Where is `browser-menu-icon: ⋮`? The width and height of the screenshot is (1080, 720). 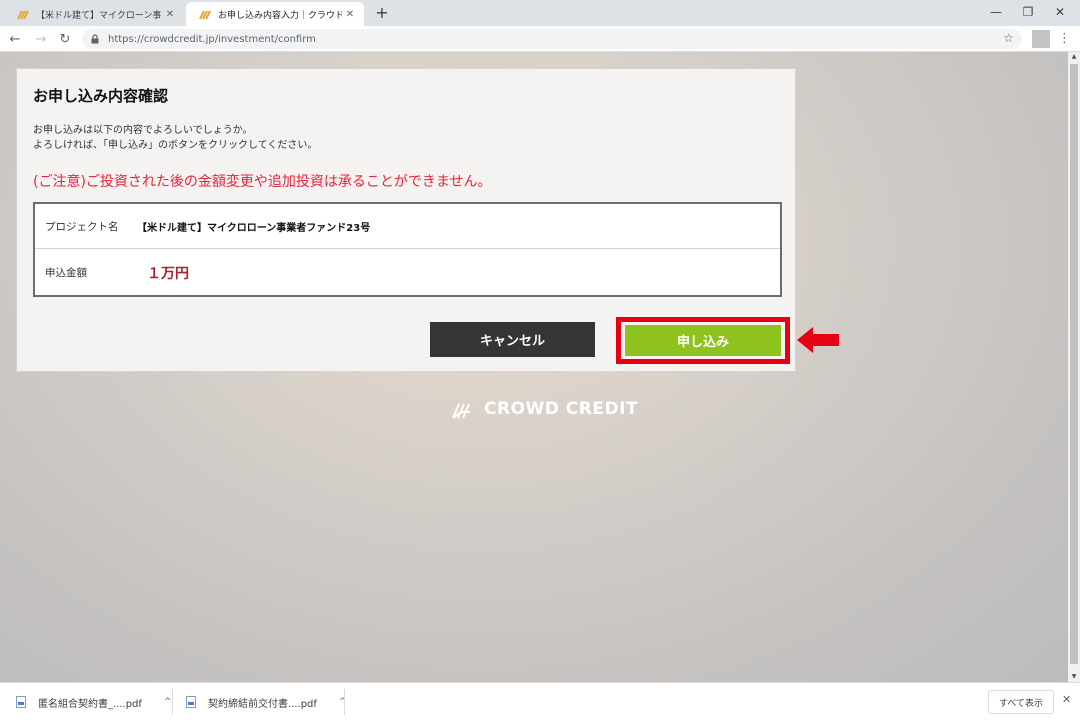
browser-menu-icon: ⋮ is located at coordinates (1064, 39).